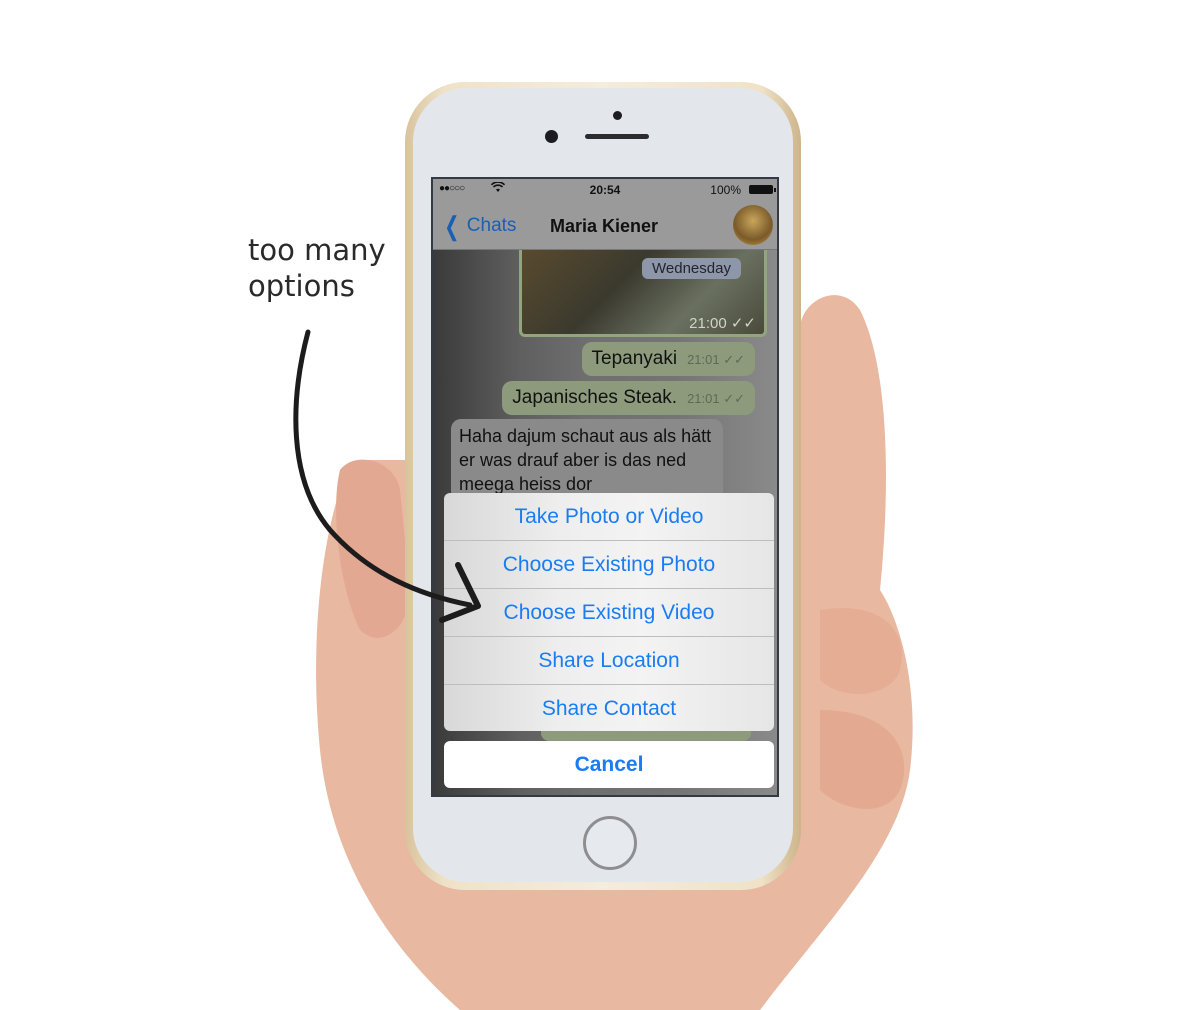  Describe the element at coordinates (609, 708) in the screenshot. I see `share-contact-option: Share Contact` at that location.